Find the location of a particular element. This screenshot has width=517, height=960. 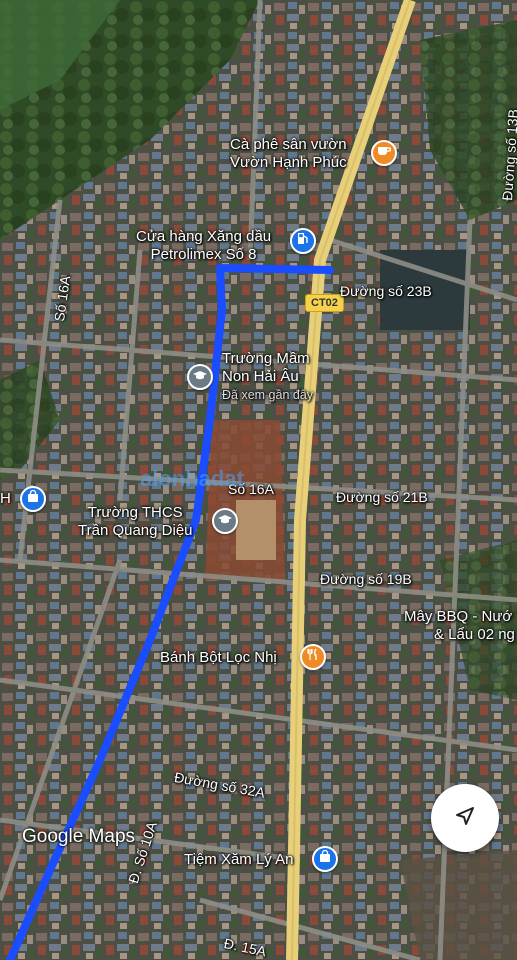

recently-viewed-note: Đã xem gần đây is located at coordinates (268, 395).